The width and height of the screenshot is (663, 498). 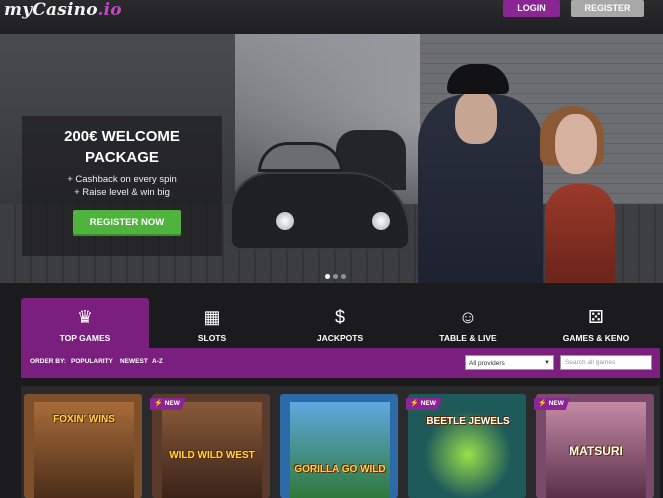 I want to click on login-button: LOGIN, so click(x=531, y=8).